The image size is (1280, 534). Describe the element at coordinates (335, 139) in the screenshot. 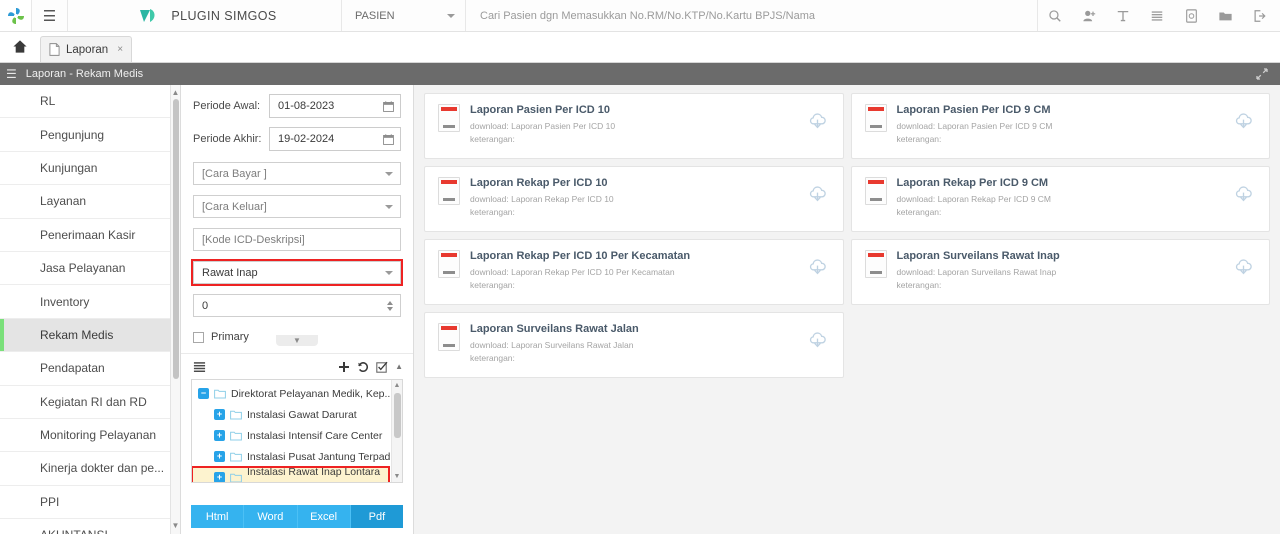

I see `periode-akhir-input: 19-02-2024` at that location.